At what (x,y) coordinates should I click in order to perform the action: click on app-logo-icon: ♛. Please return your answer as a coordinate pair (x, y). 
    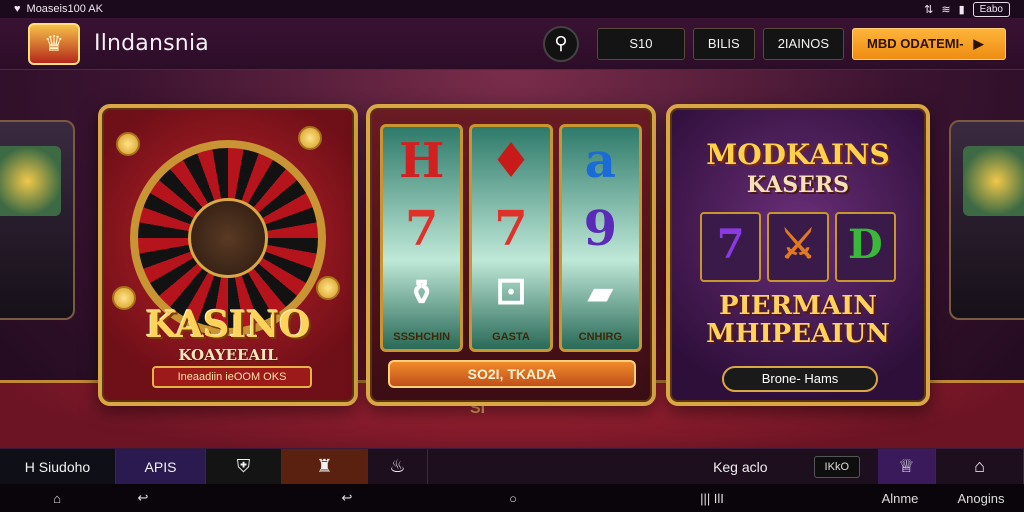
    Looking at the image, I should click on (54, 43).